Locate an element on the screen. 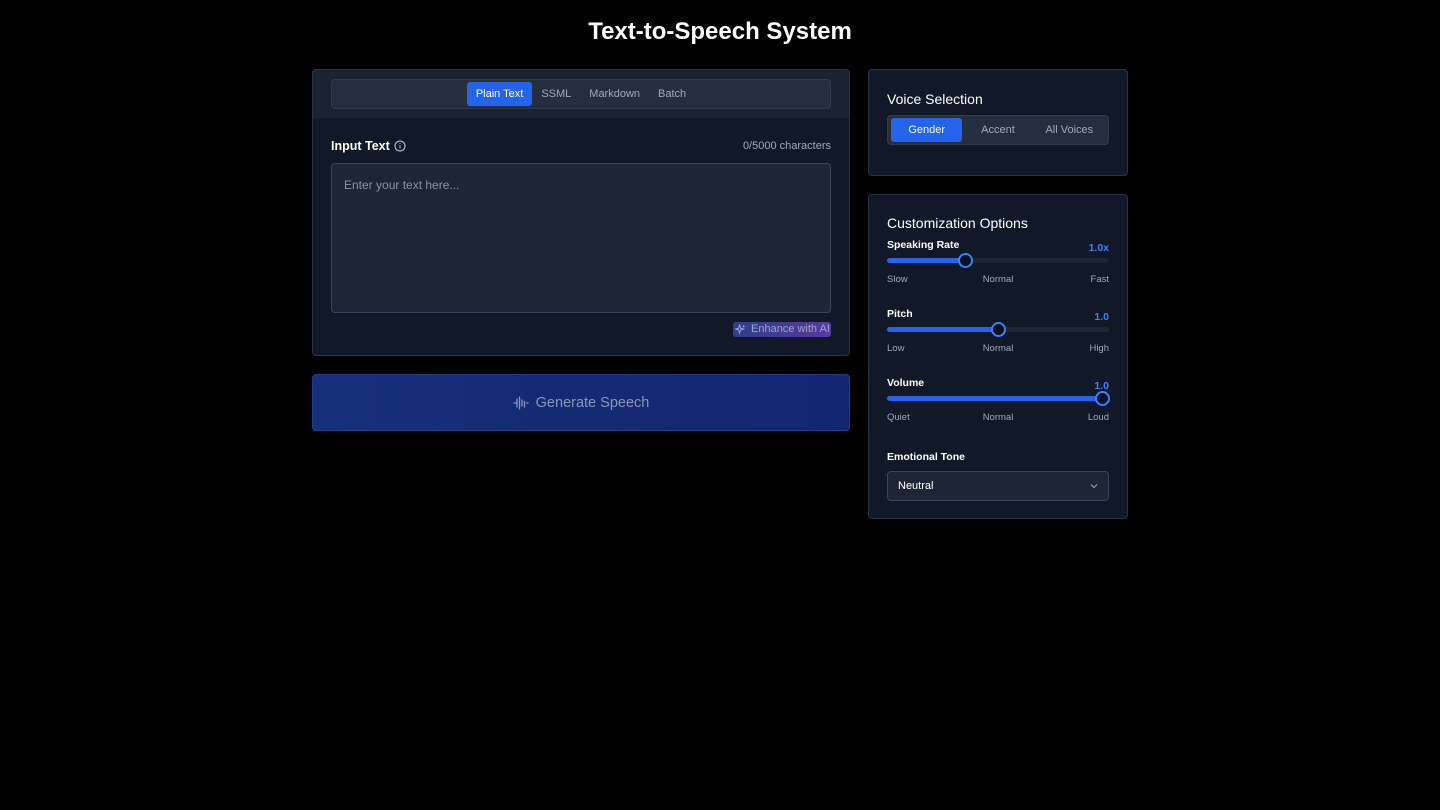 This screenshot has width=1440, height=810. volume-label: Volume is located at coordinates (906, 383).